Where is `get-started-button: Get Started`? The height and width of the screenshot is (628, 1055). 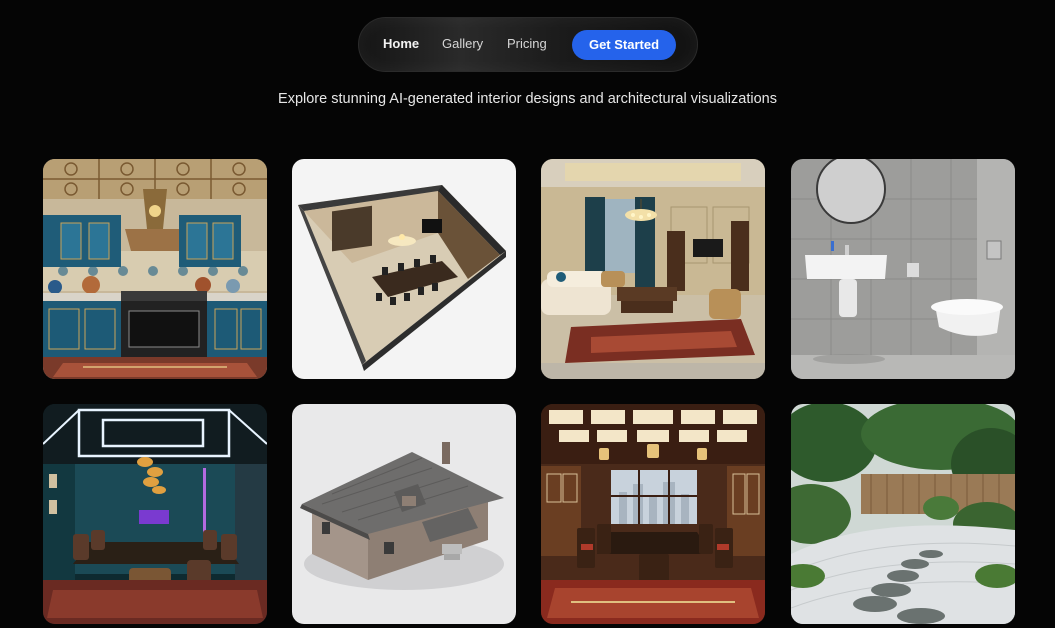 get-started-button: Get Started is located at coordinates (624, 45).